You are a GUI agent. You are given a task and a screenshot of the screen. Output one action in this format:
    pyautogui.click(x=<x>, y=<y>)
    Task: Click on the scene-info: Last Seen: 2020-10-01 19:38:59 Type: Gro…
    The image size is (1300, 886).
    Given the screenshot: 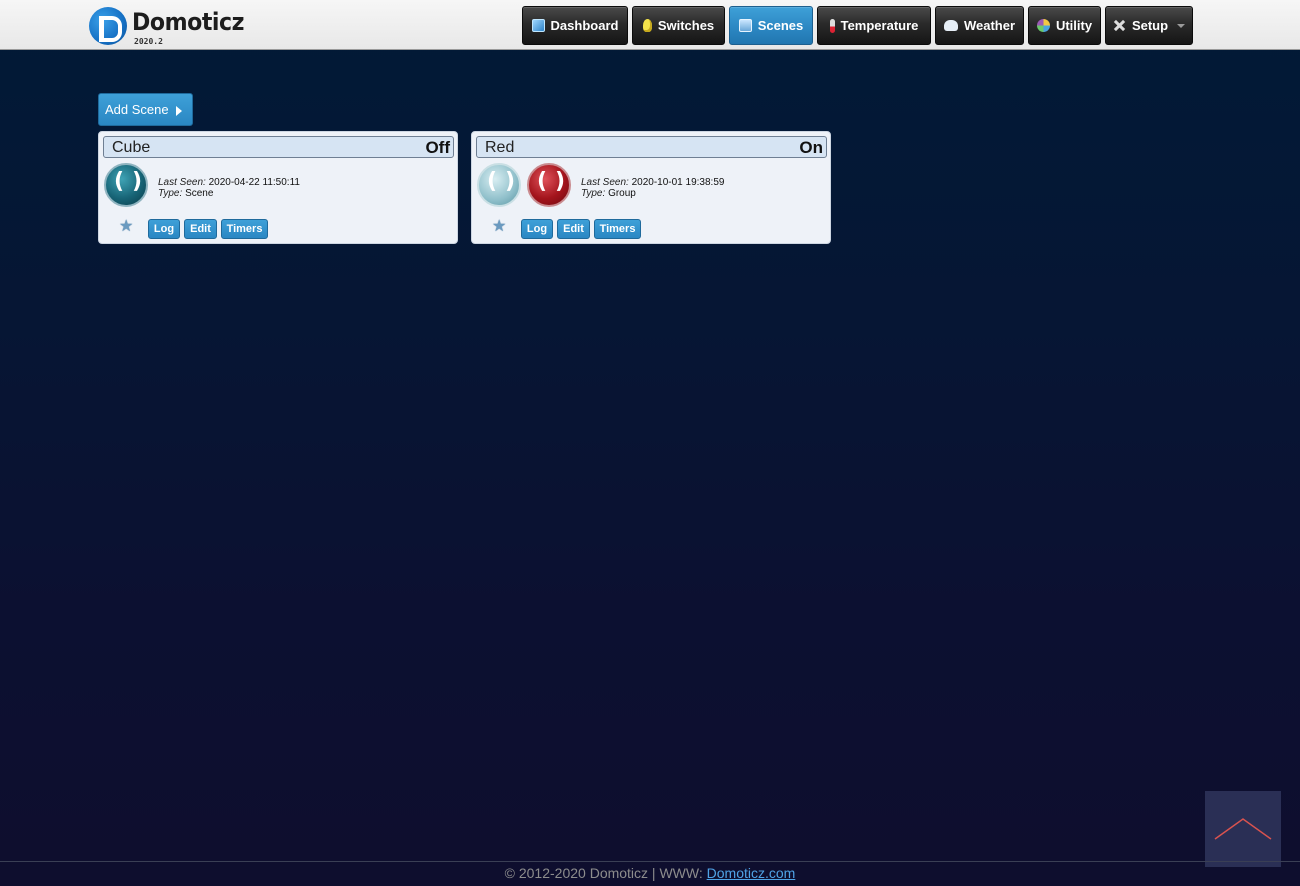 What is the action you would take?
    pyautogui.click(x=652, y=188)
    